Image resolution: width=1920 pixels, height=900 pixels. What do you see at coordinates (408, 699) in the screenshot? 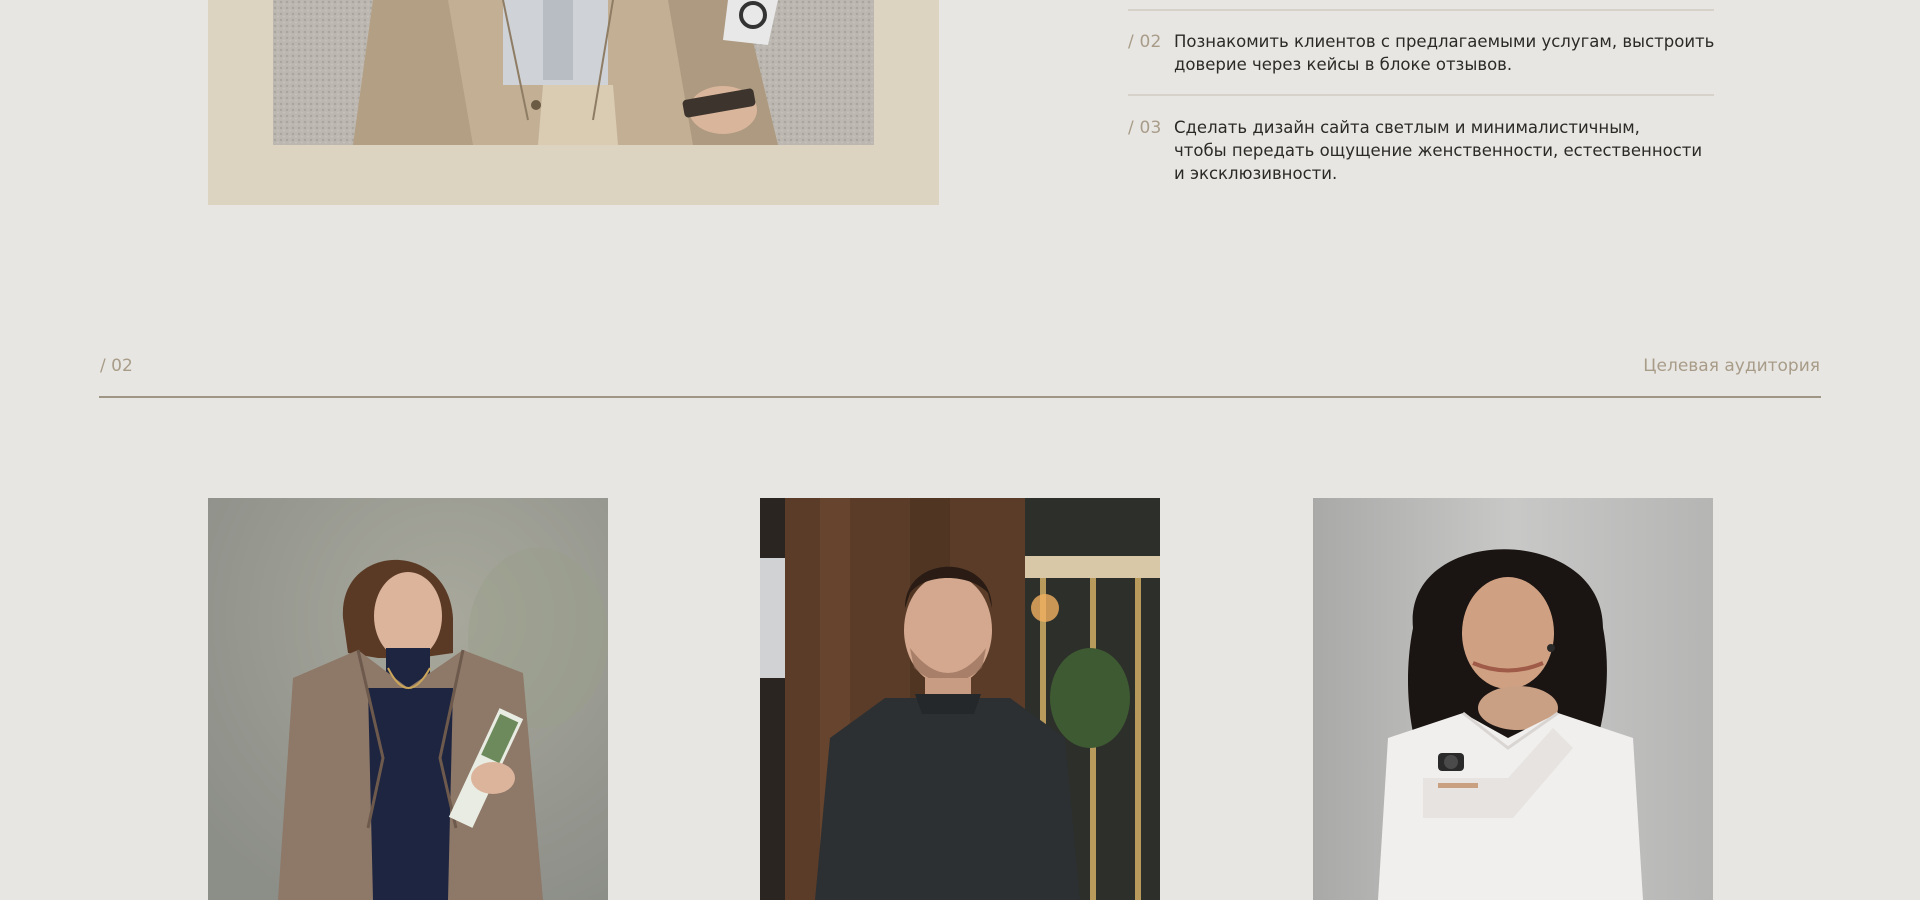
I see `audience-photo-woman-blazer` at bounding box center [408, 699].